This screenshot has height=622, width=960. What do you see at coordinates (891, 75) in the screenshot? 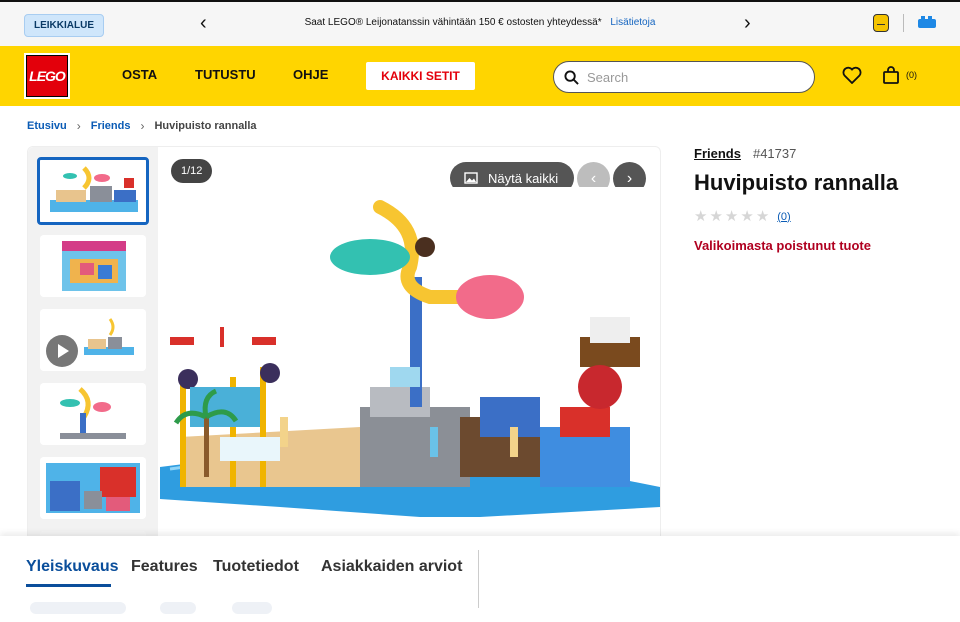
I see `shopping-bag-icon` at bounding box center [891, 75].